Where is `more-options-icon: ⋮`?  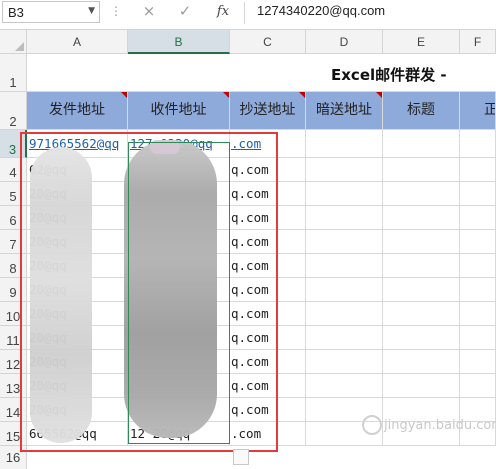 more-options-icon: ⋮ is located at coordinates (116, 11).